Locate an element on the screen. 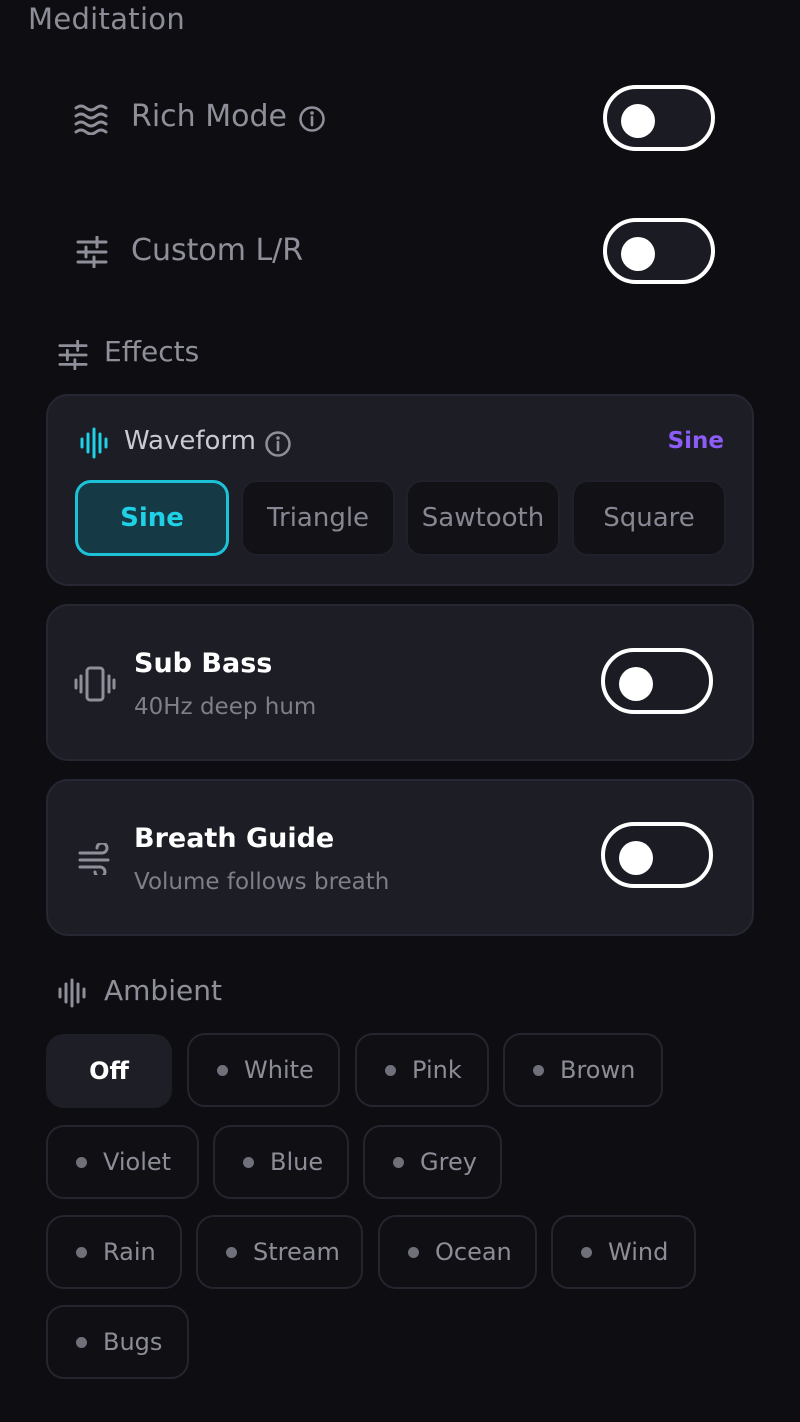 This screenshot has height=1422, width=800. rich-mode-label: Rich Mode is located at coordinates (209, 116).